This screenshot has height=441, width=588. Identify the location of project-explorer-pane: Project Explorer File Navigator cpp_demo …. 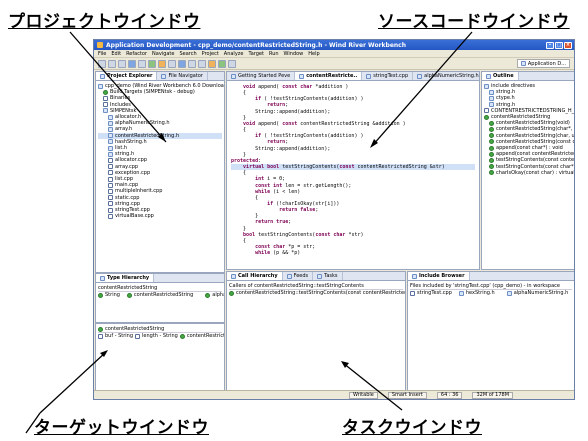
(160, 172).